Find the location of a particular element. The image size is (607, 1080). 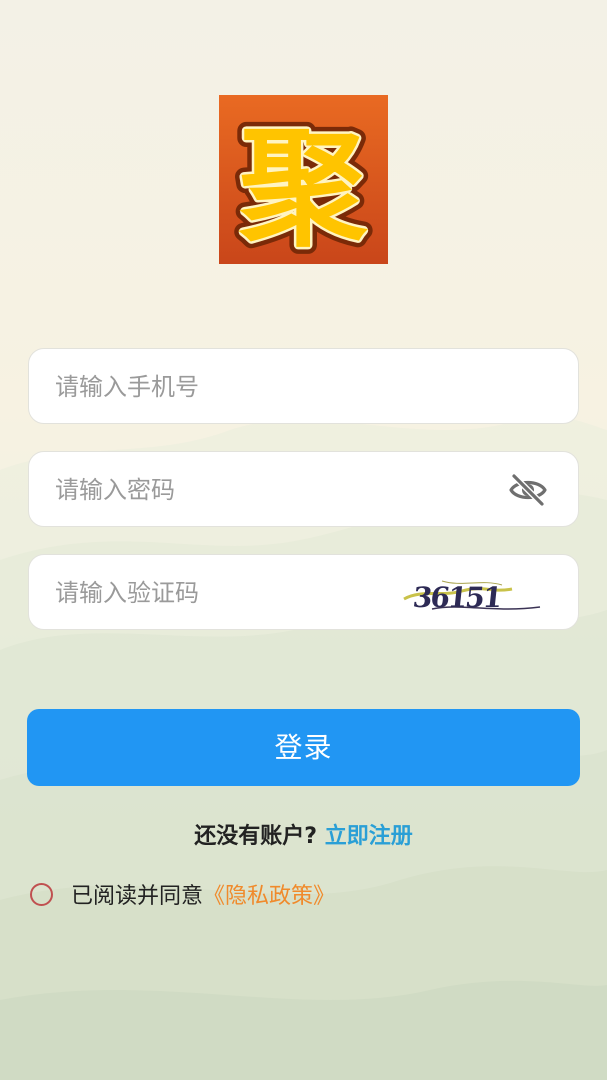

agreement-radio is located at coordinates (41, 894).